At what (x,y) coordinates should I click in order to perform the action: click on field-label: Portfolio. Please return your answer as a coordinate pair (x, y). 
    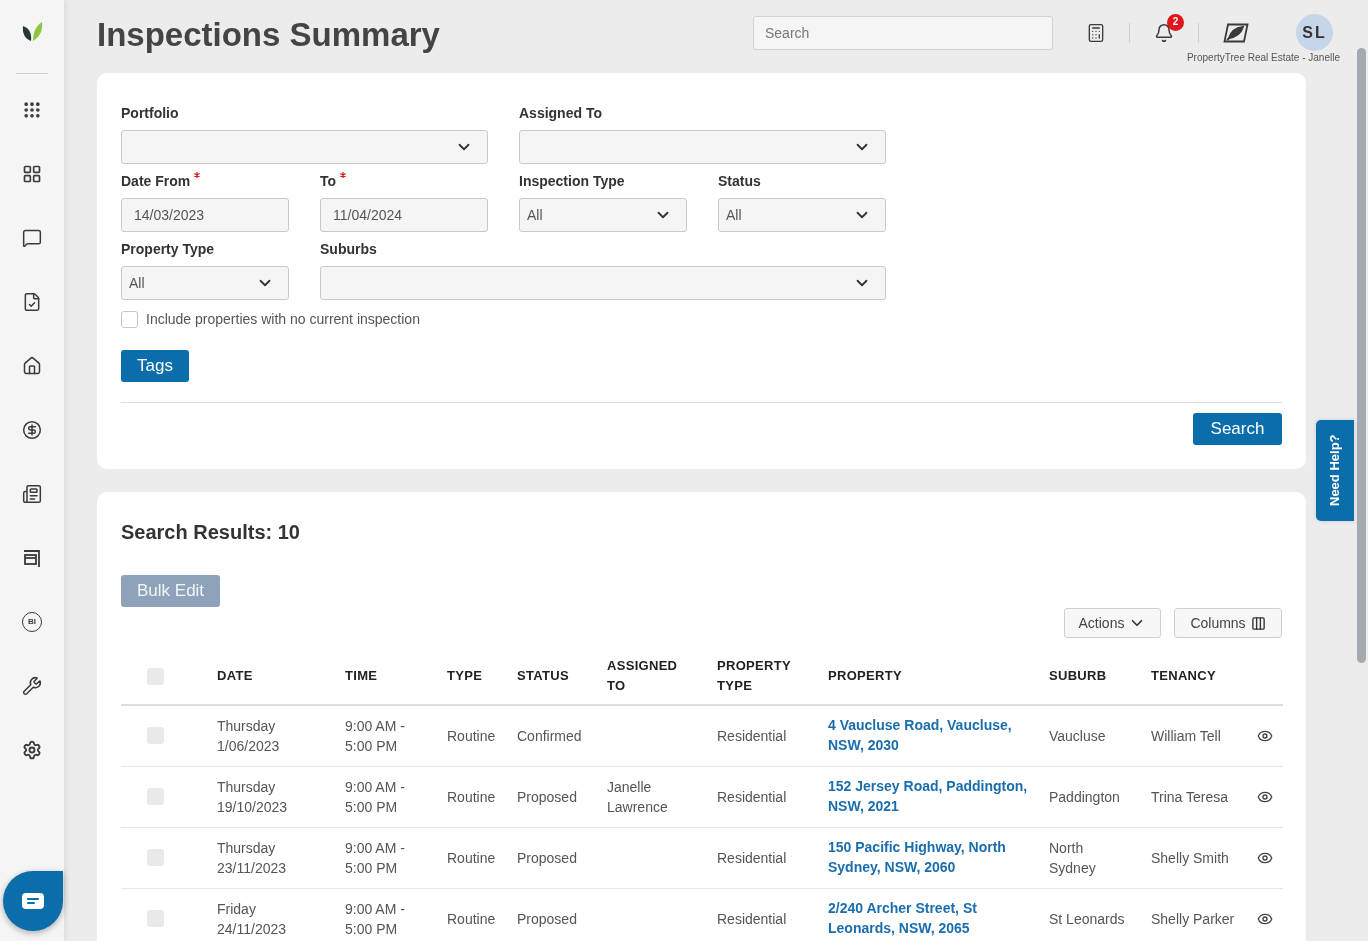
    Looking at the image, I should click on (150, 113).